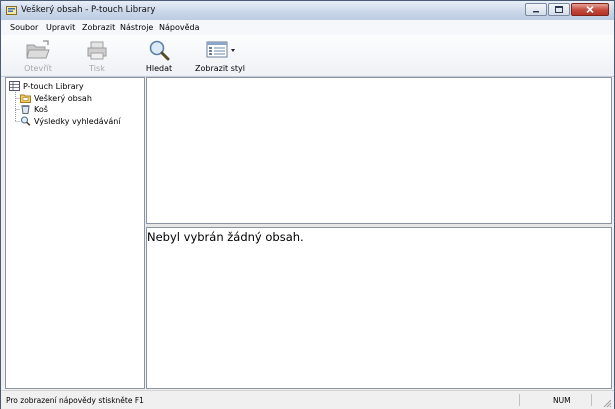  I want to click on open-label: Otevřít, so click(38, 68).